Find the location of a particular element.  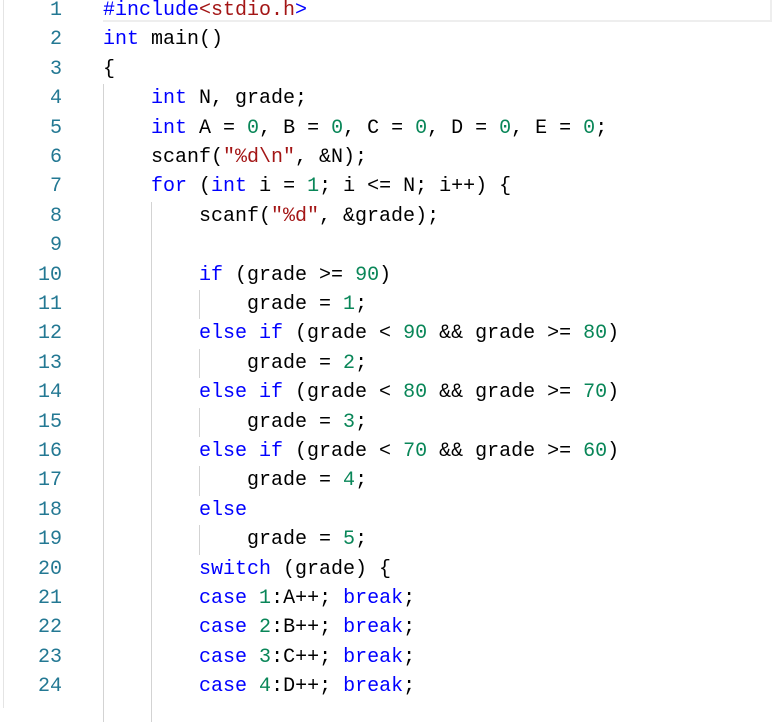

code-token: , B = is located at coordinates (295, 128).